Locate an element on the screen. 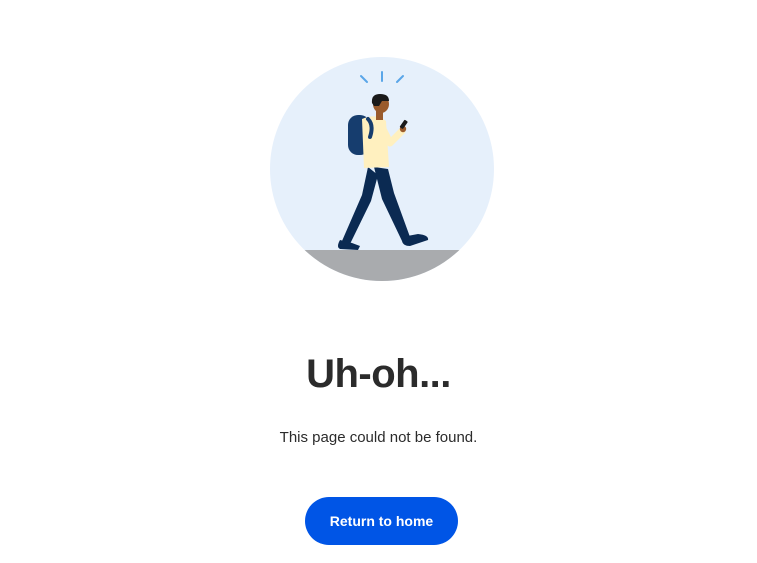  ground is located at coordinates (382, 265).